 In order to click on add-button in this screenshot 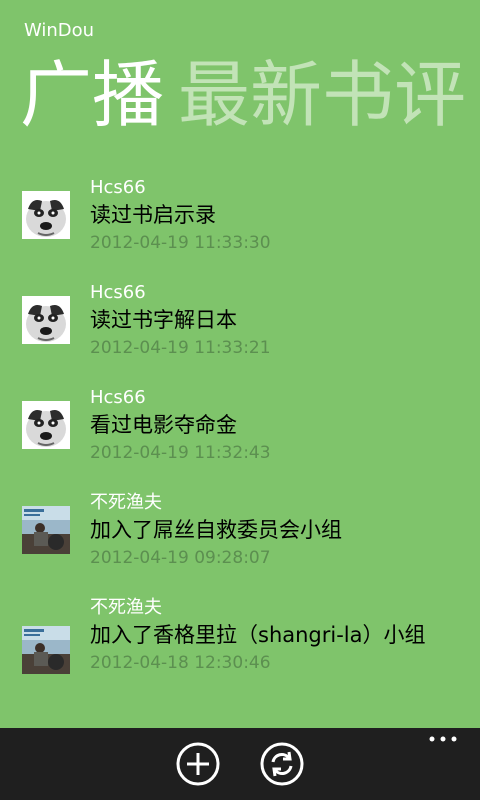, I will do `click(198, 764)`.